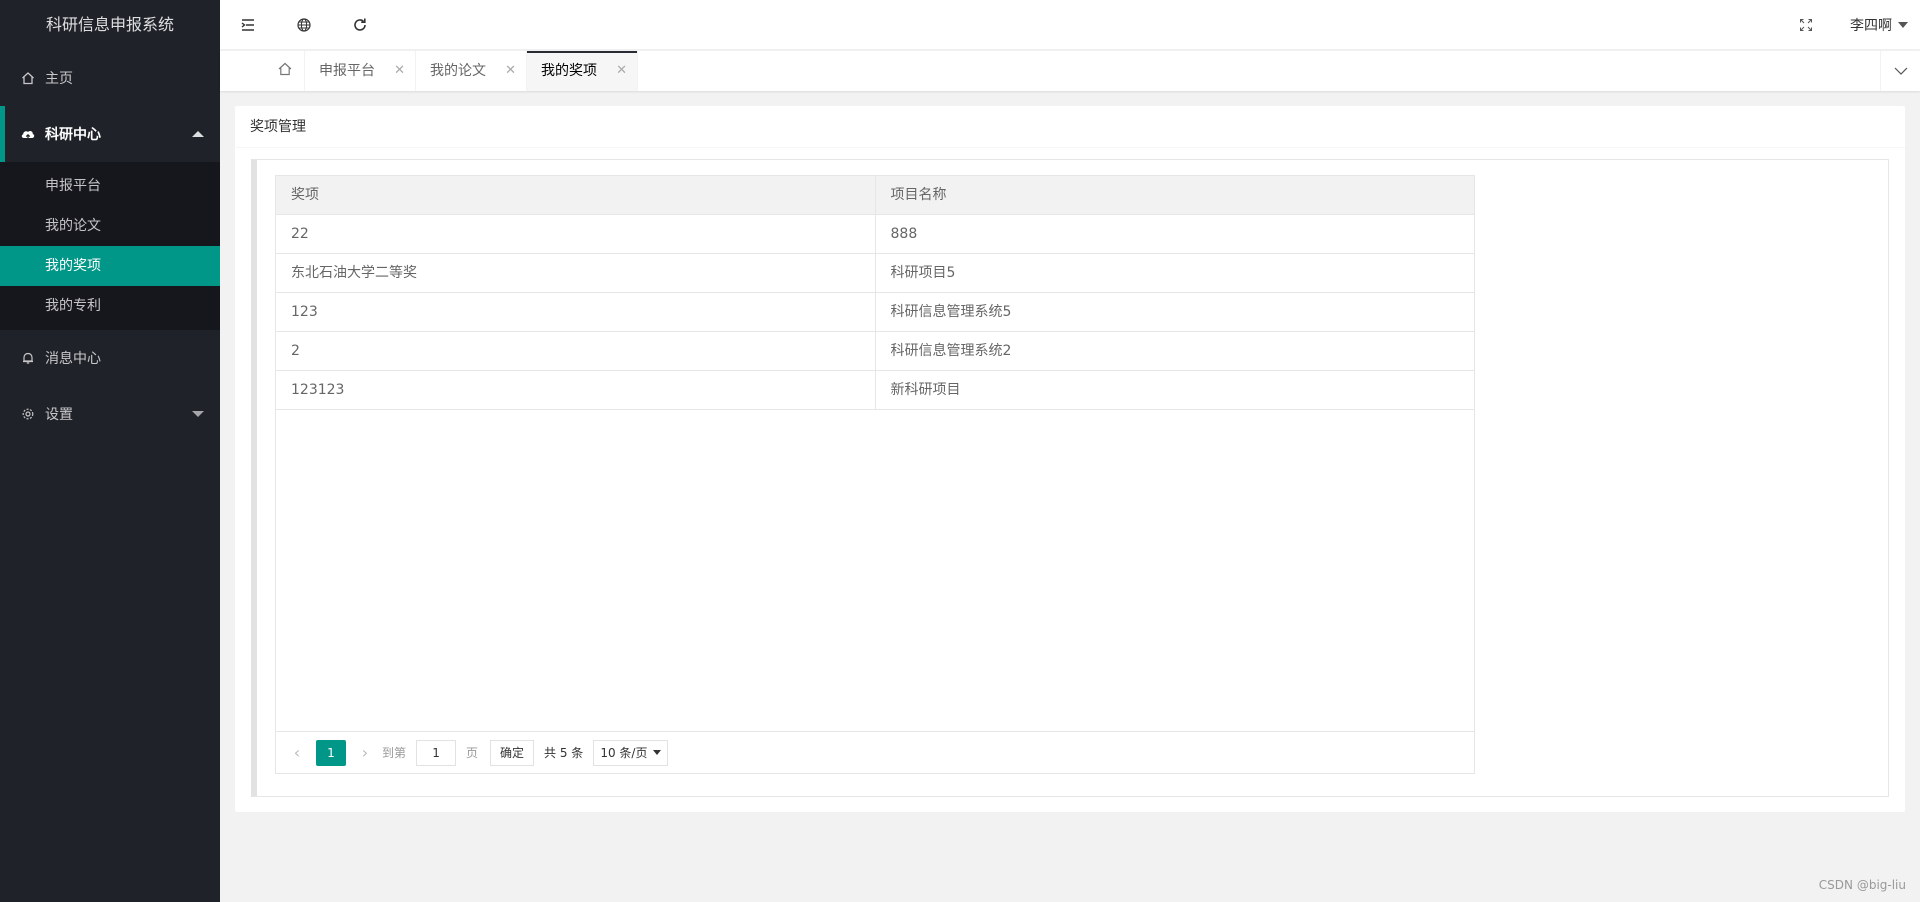 This screenshot has height=902, width=1920. What do you see at coordinates (1806, 25) in the screenshot?
I see `fullscreen-icon` at bounding box center [1806, 25].